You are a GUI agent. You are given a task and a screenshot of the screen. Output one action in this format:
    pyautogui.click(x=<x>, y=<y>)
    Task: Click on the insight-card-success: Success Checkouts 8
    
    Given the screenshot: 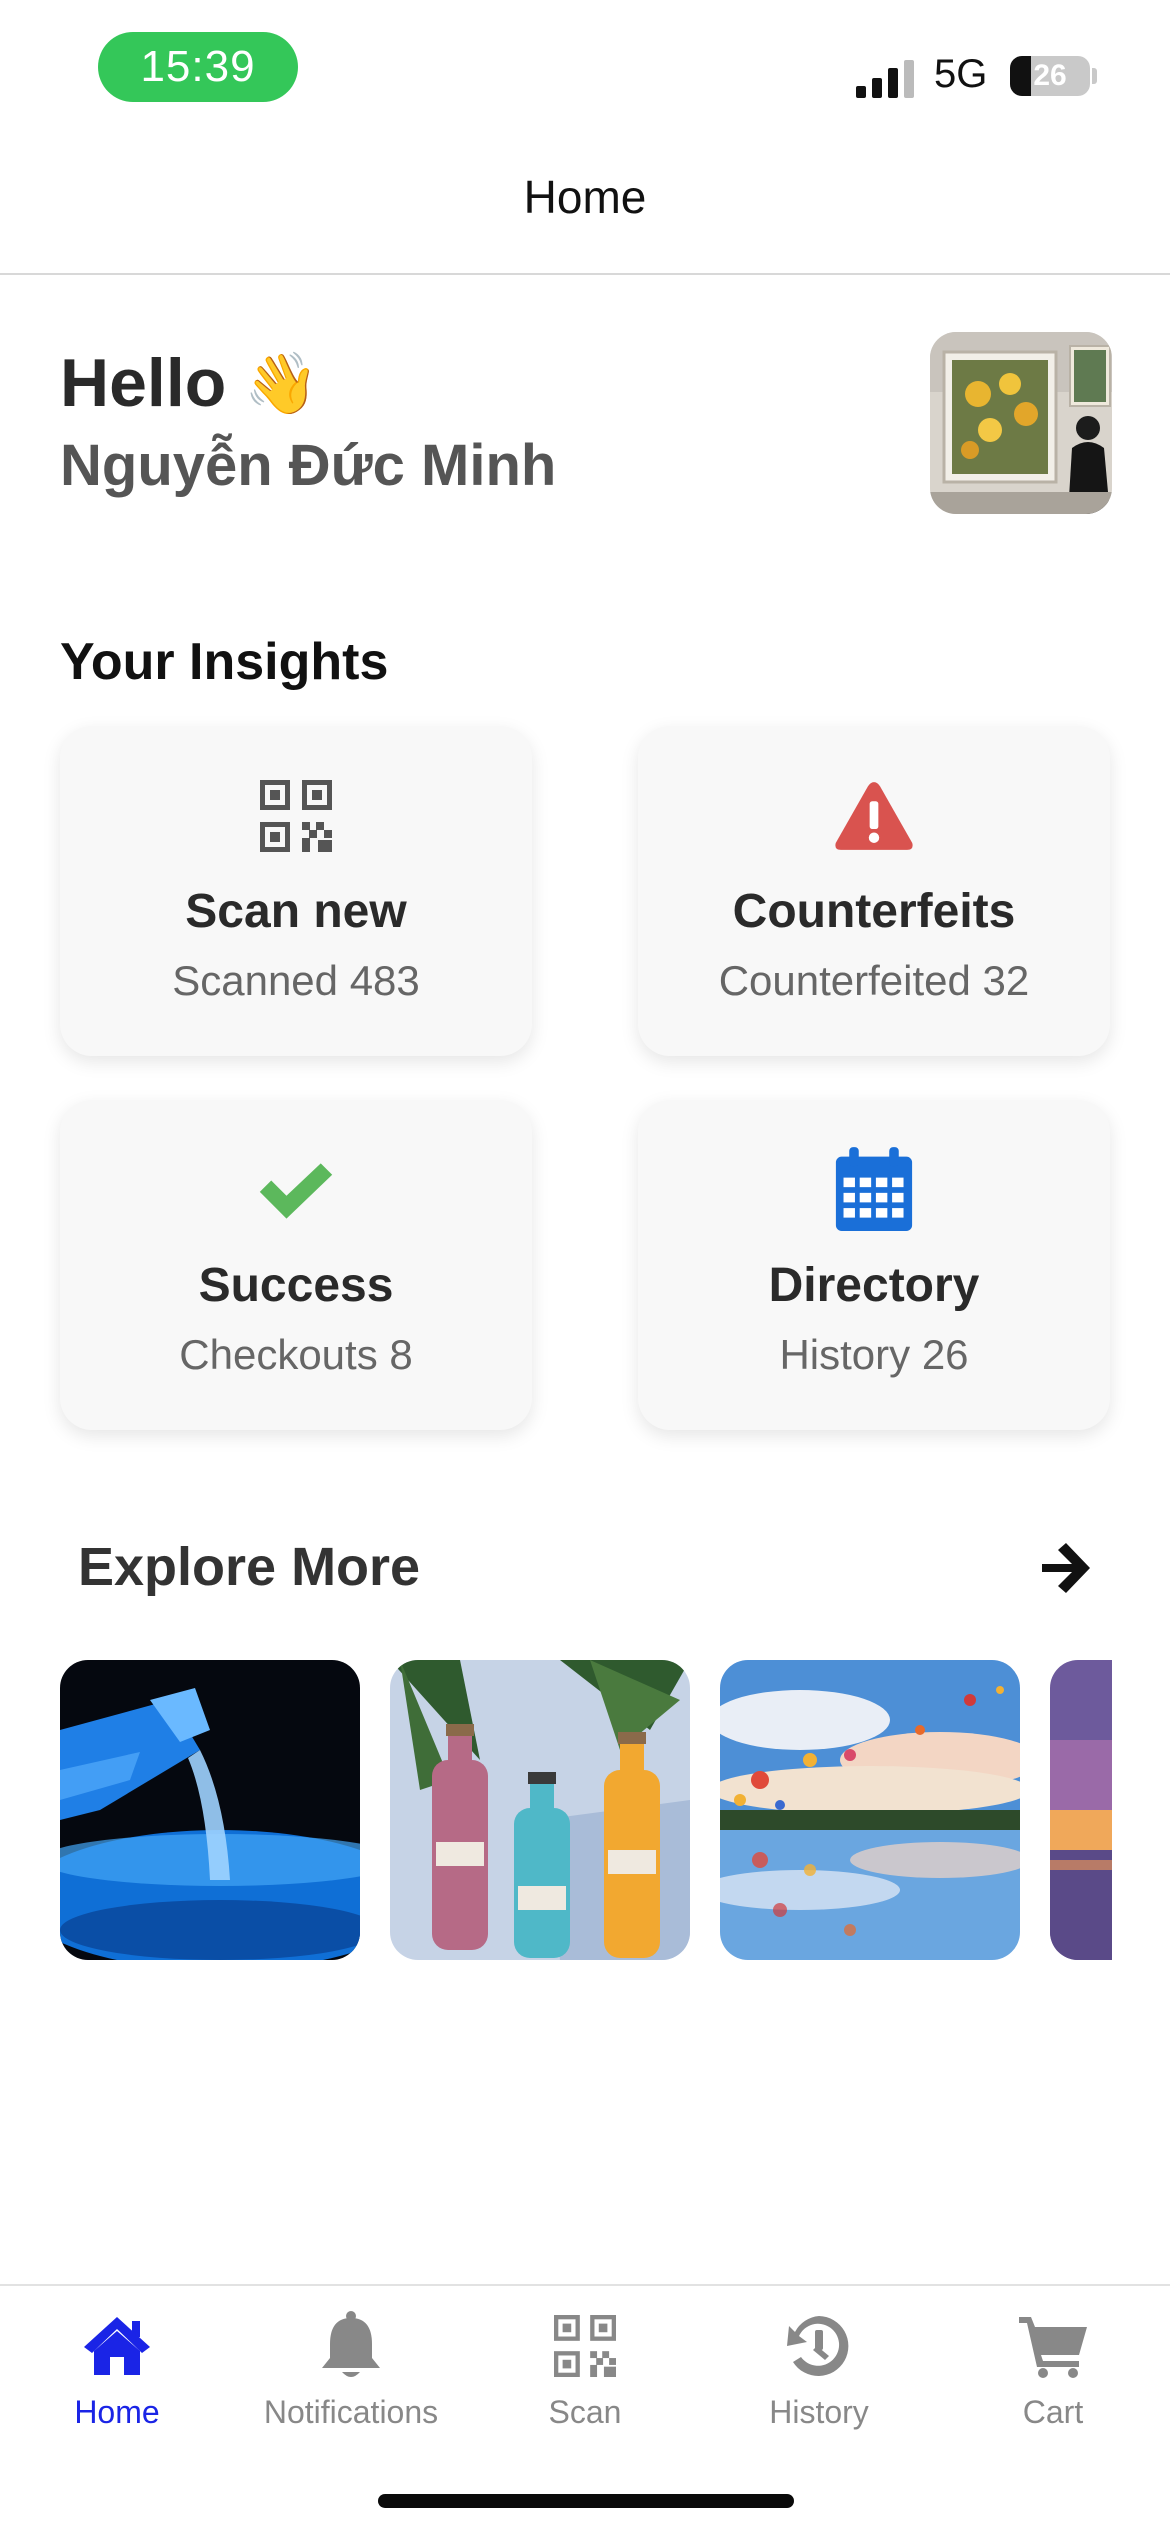 What is the action you would take?
    pyautogui.click(x=296, y=1265)
    